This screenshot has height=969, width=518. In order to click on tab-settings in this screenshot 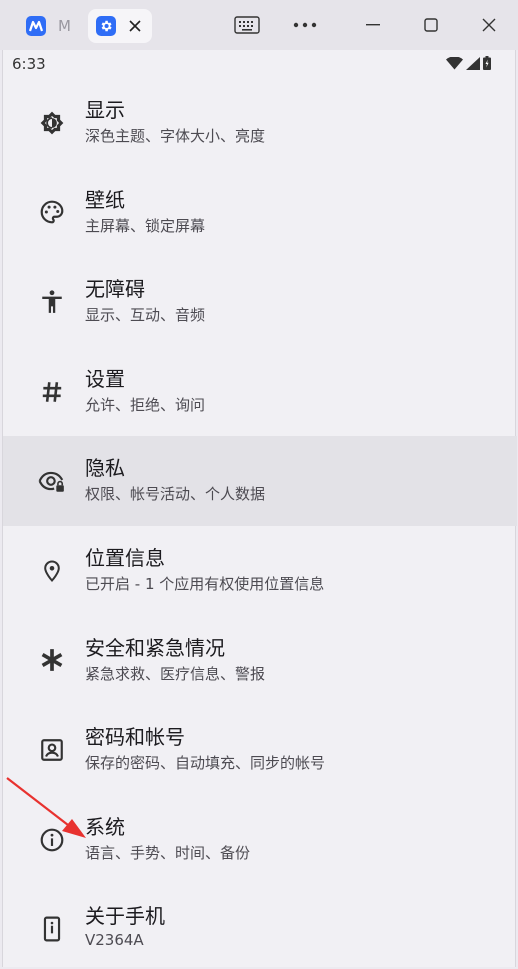, I will do `click(120, 26)`.